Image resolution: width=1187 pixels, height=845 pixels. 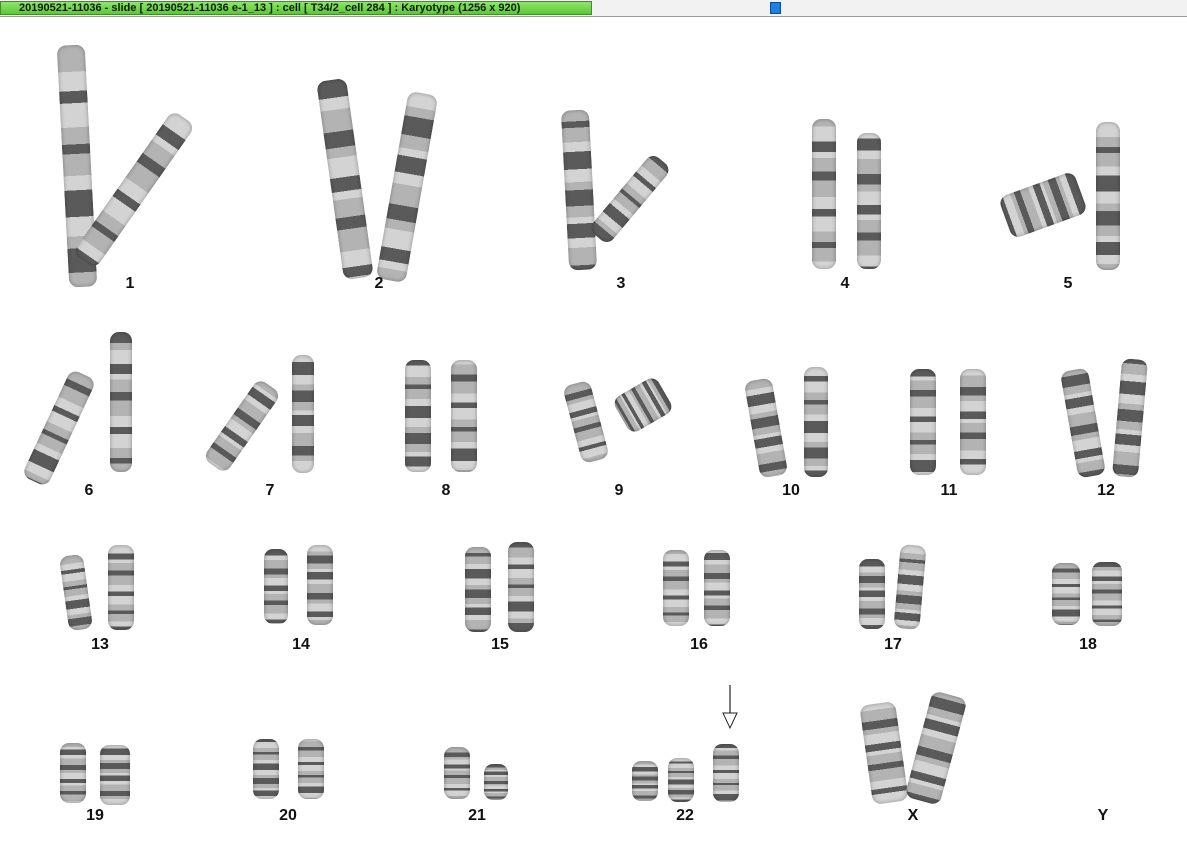 I want to click on chromosome-label-14: 14, so click(x=301, y=644).